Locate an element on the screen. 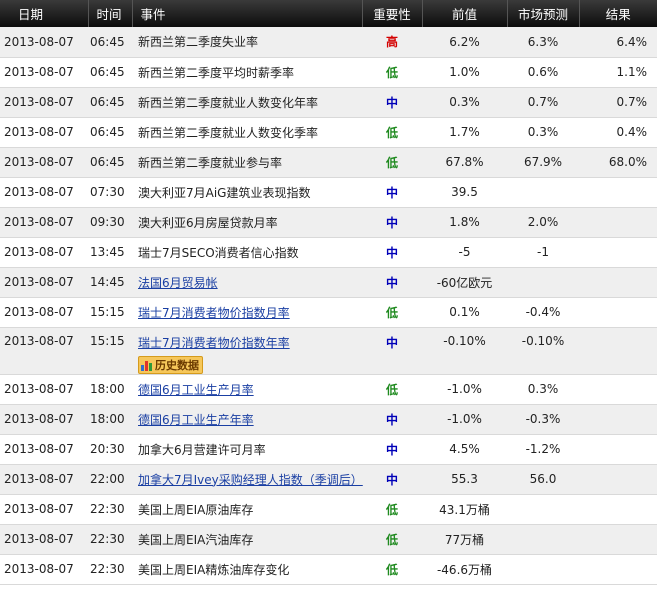  event-link: 法国6月贸易帐 is located at coordinates (178, 282).